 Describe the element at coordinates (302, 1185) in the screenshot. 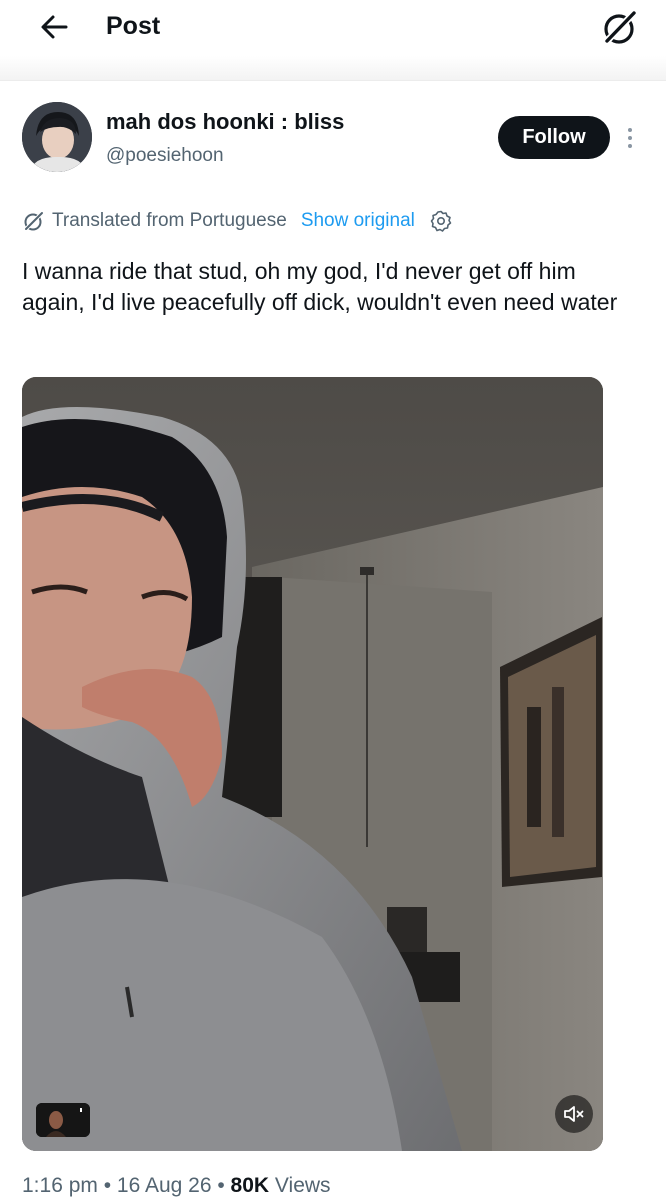

I see `views-label: Views` at that location.